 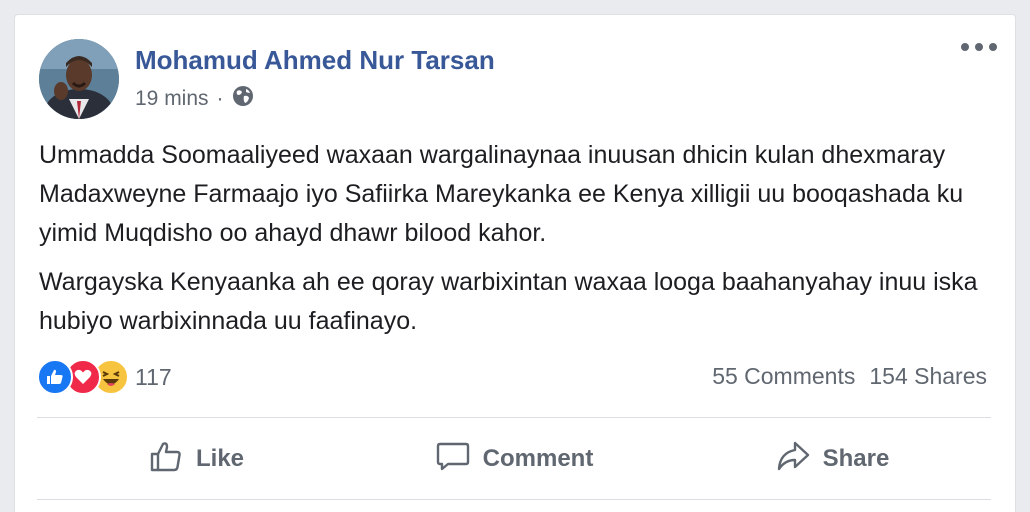 I want to click on shares-count-link: 154 Shares, so click(x=928, y=376).